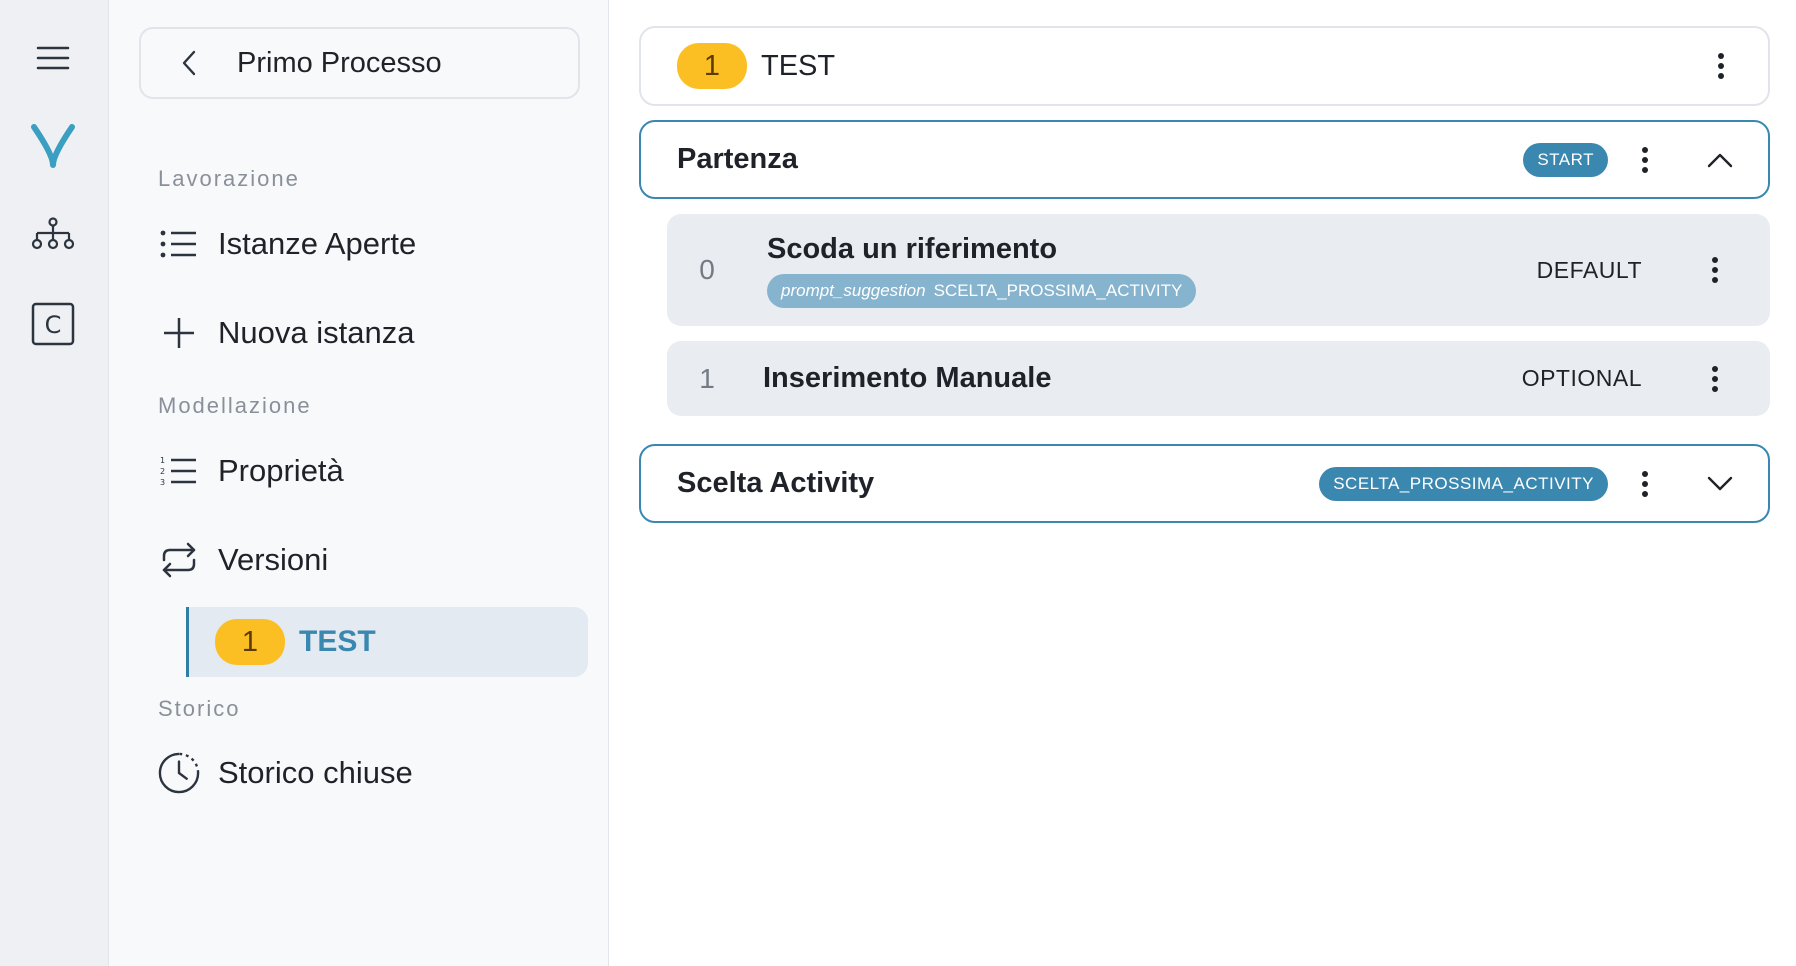  What do you see at coordinates (179, 244) in the screenshot?
I see `list-icon` at bounding box center [179, 244].